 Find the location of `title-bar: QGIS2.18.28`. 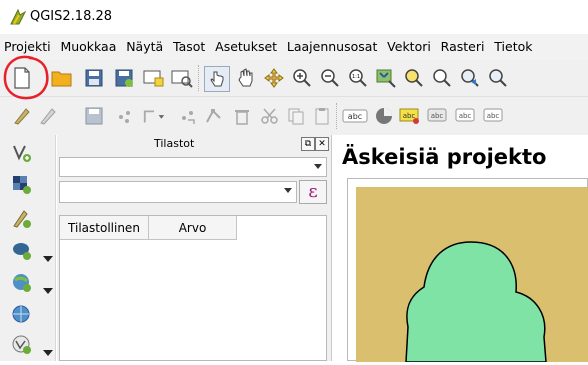

title-bar: QGIS2.18.28 is located at coordinates (294, 17).